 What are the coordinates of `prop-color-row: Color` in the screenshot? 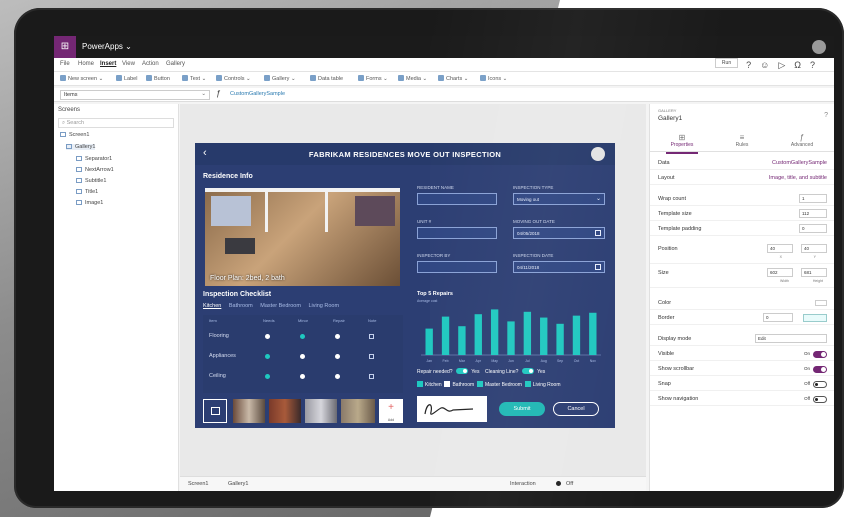 It's located at (742, 303).